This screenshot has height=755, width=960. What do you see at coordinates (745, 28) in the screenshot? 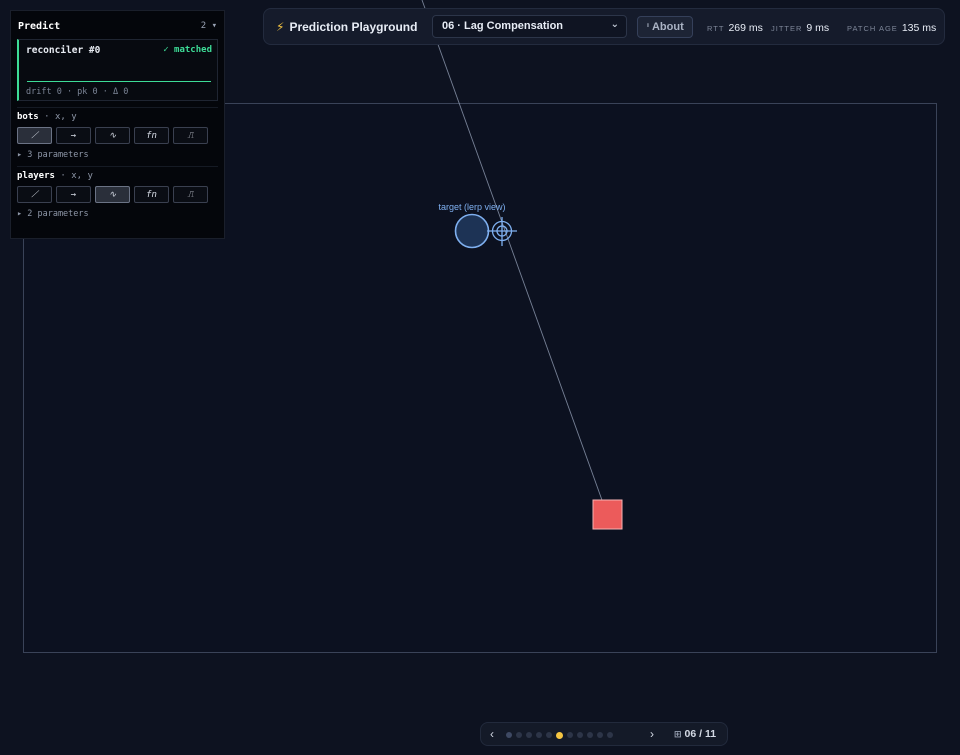
I see `rtt-value: 269 ms` at bounding box center [745, 28].